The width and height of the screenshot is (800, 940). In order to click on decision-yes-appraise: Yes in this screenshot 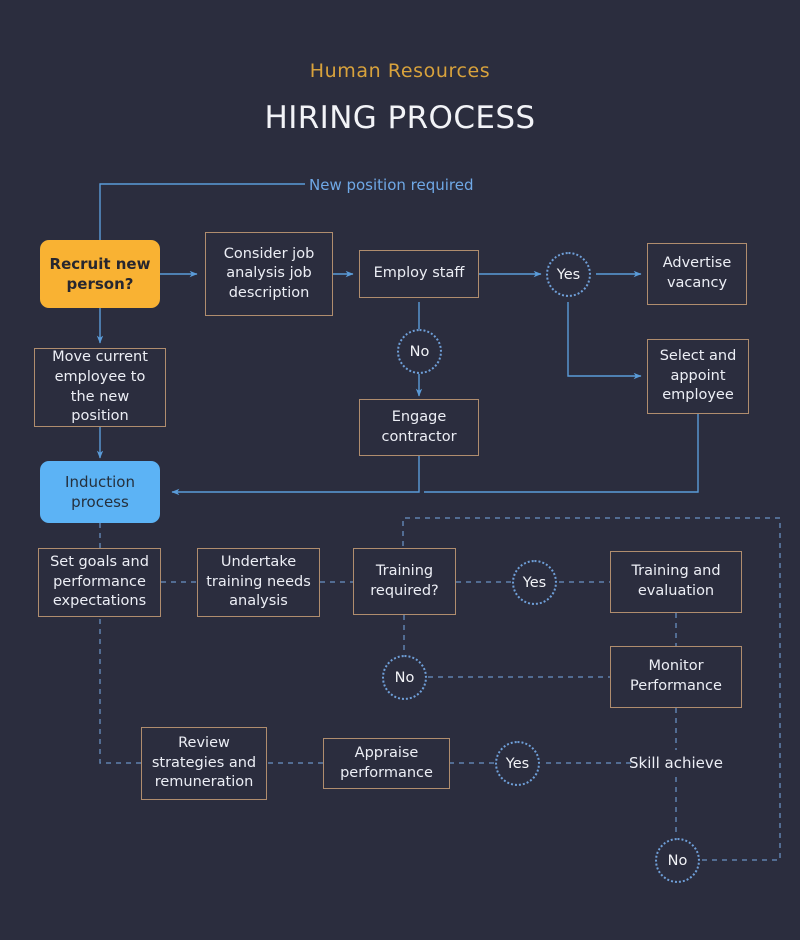, I will do `click(517, 763)`.